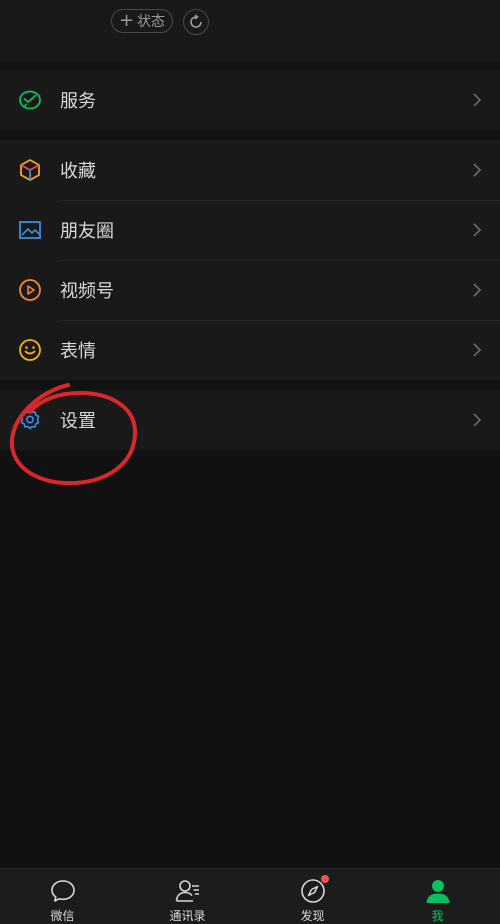 The image size is (500, 924). What do you see at coordinates (30, 100) in the screenshot?
I see `wechat-pay-icon` at bounding box center [30, 100].